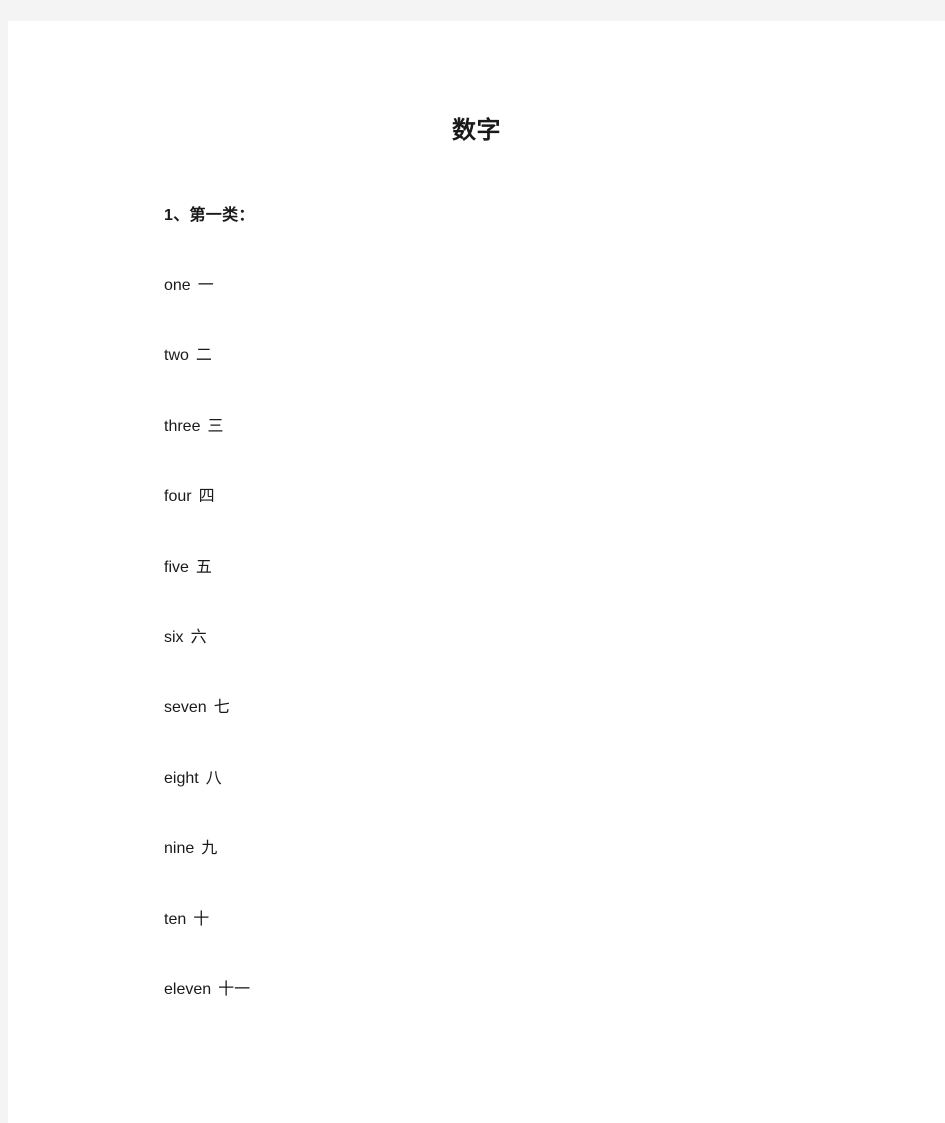 The width and height of the screenshot is (945, 1123). I want to click on term-chinese: 九, so click(209, 848).